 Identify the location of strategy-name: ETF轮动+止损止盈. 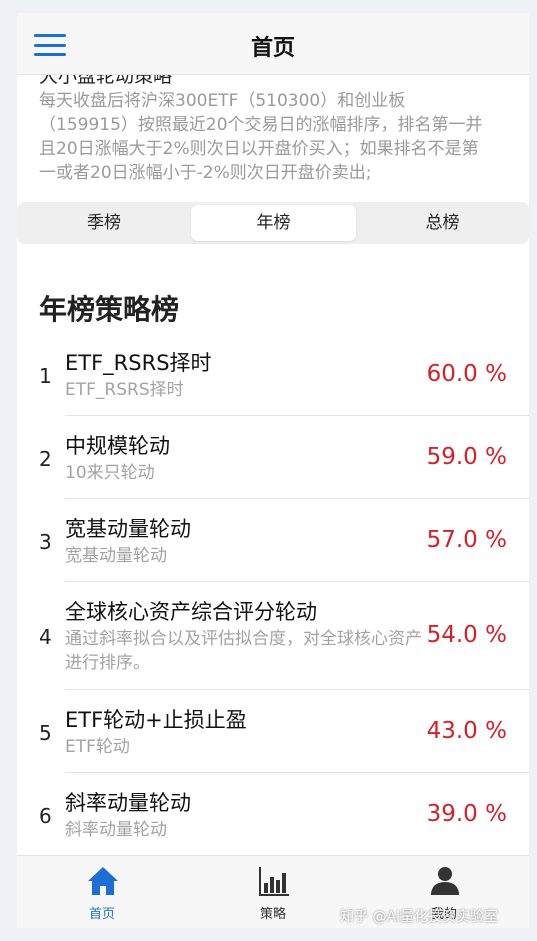
(156, 720).